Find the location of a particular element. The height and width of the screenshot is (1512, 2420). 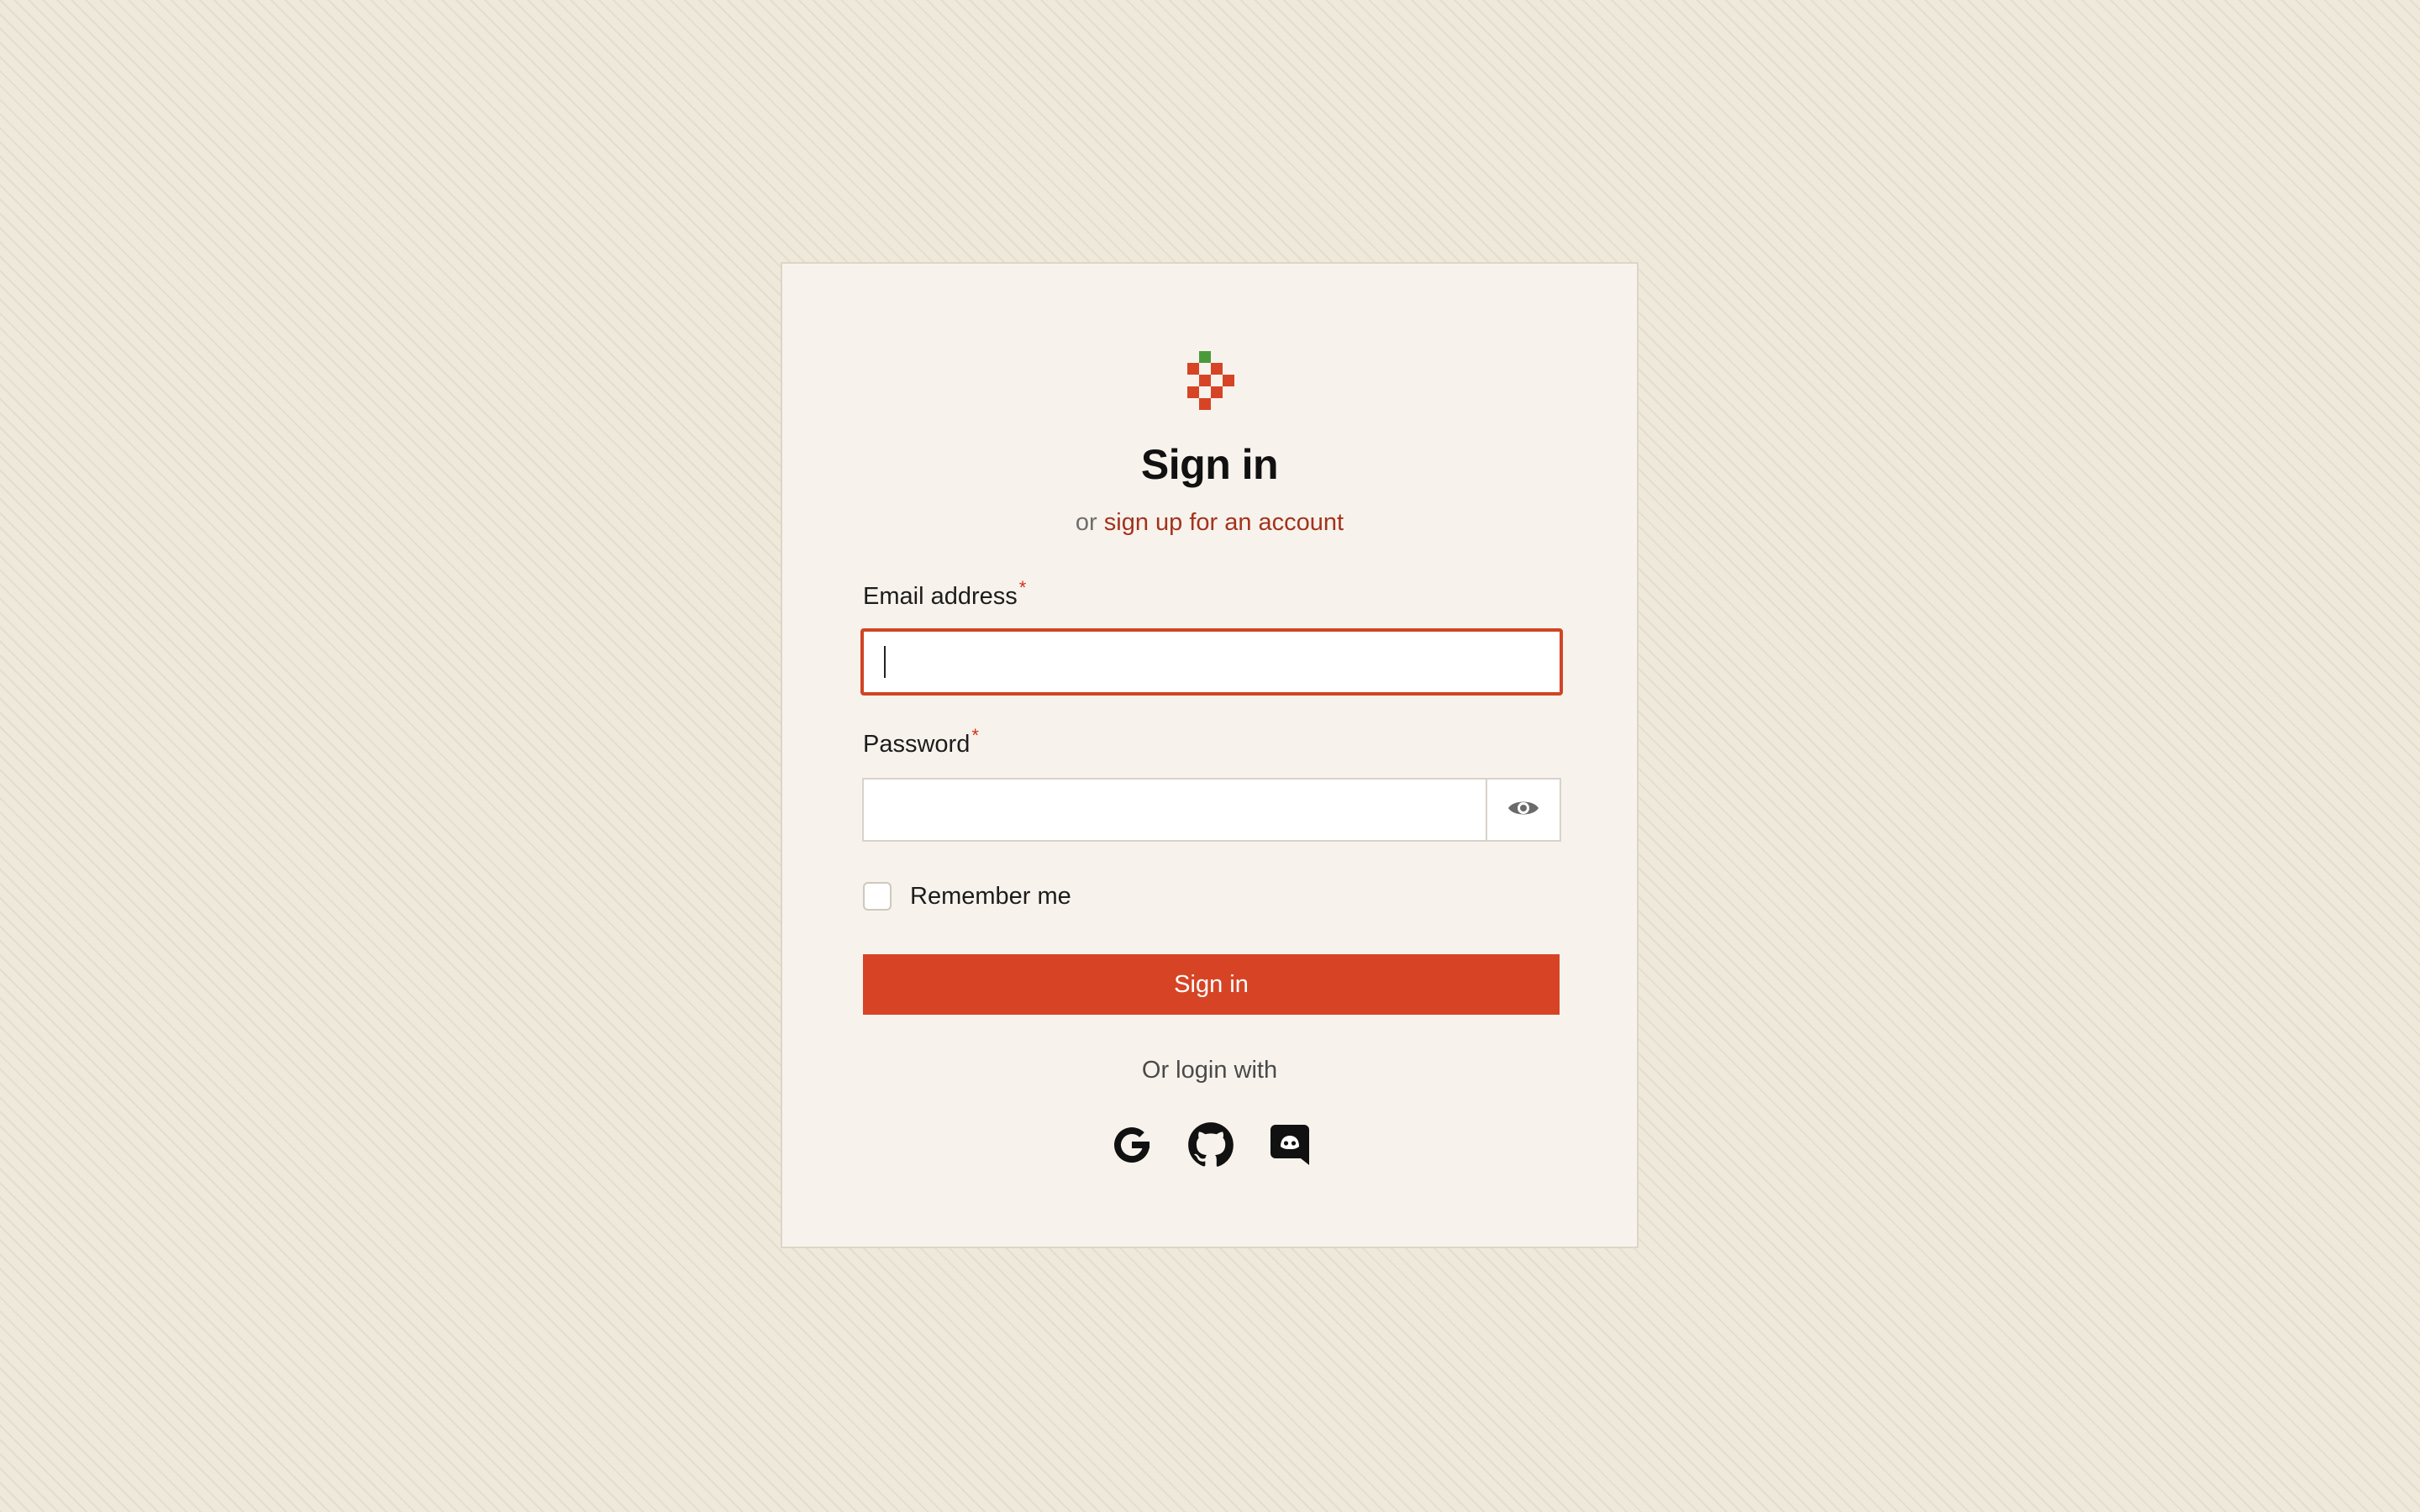

eye-icon is located at coordinates (1524, 810).